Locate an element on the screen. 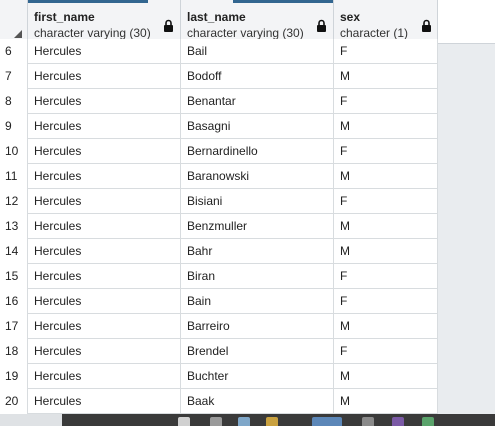  row-number: 15 is located at coordinates (14, 276).